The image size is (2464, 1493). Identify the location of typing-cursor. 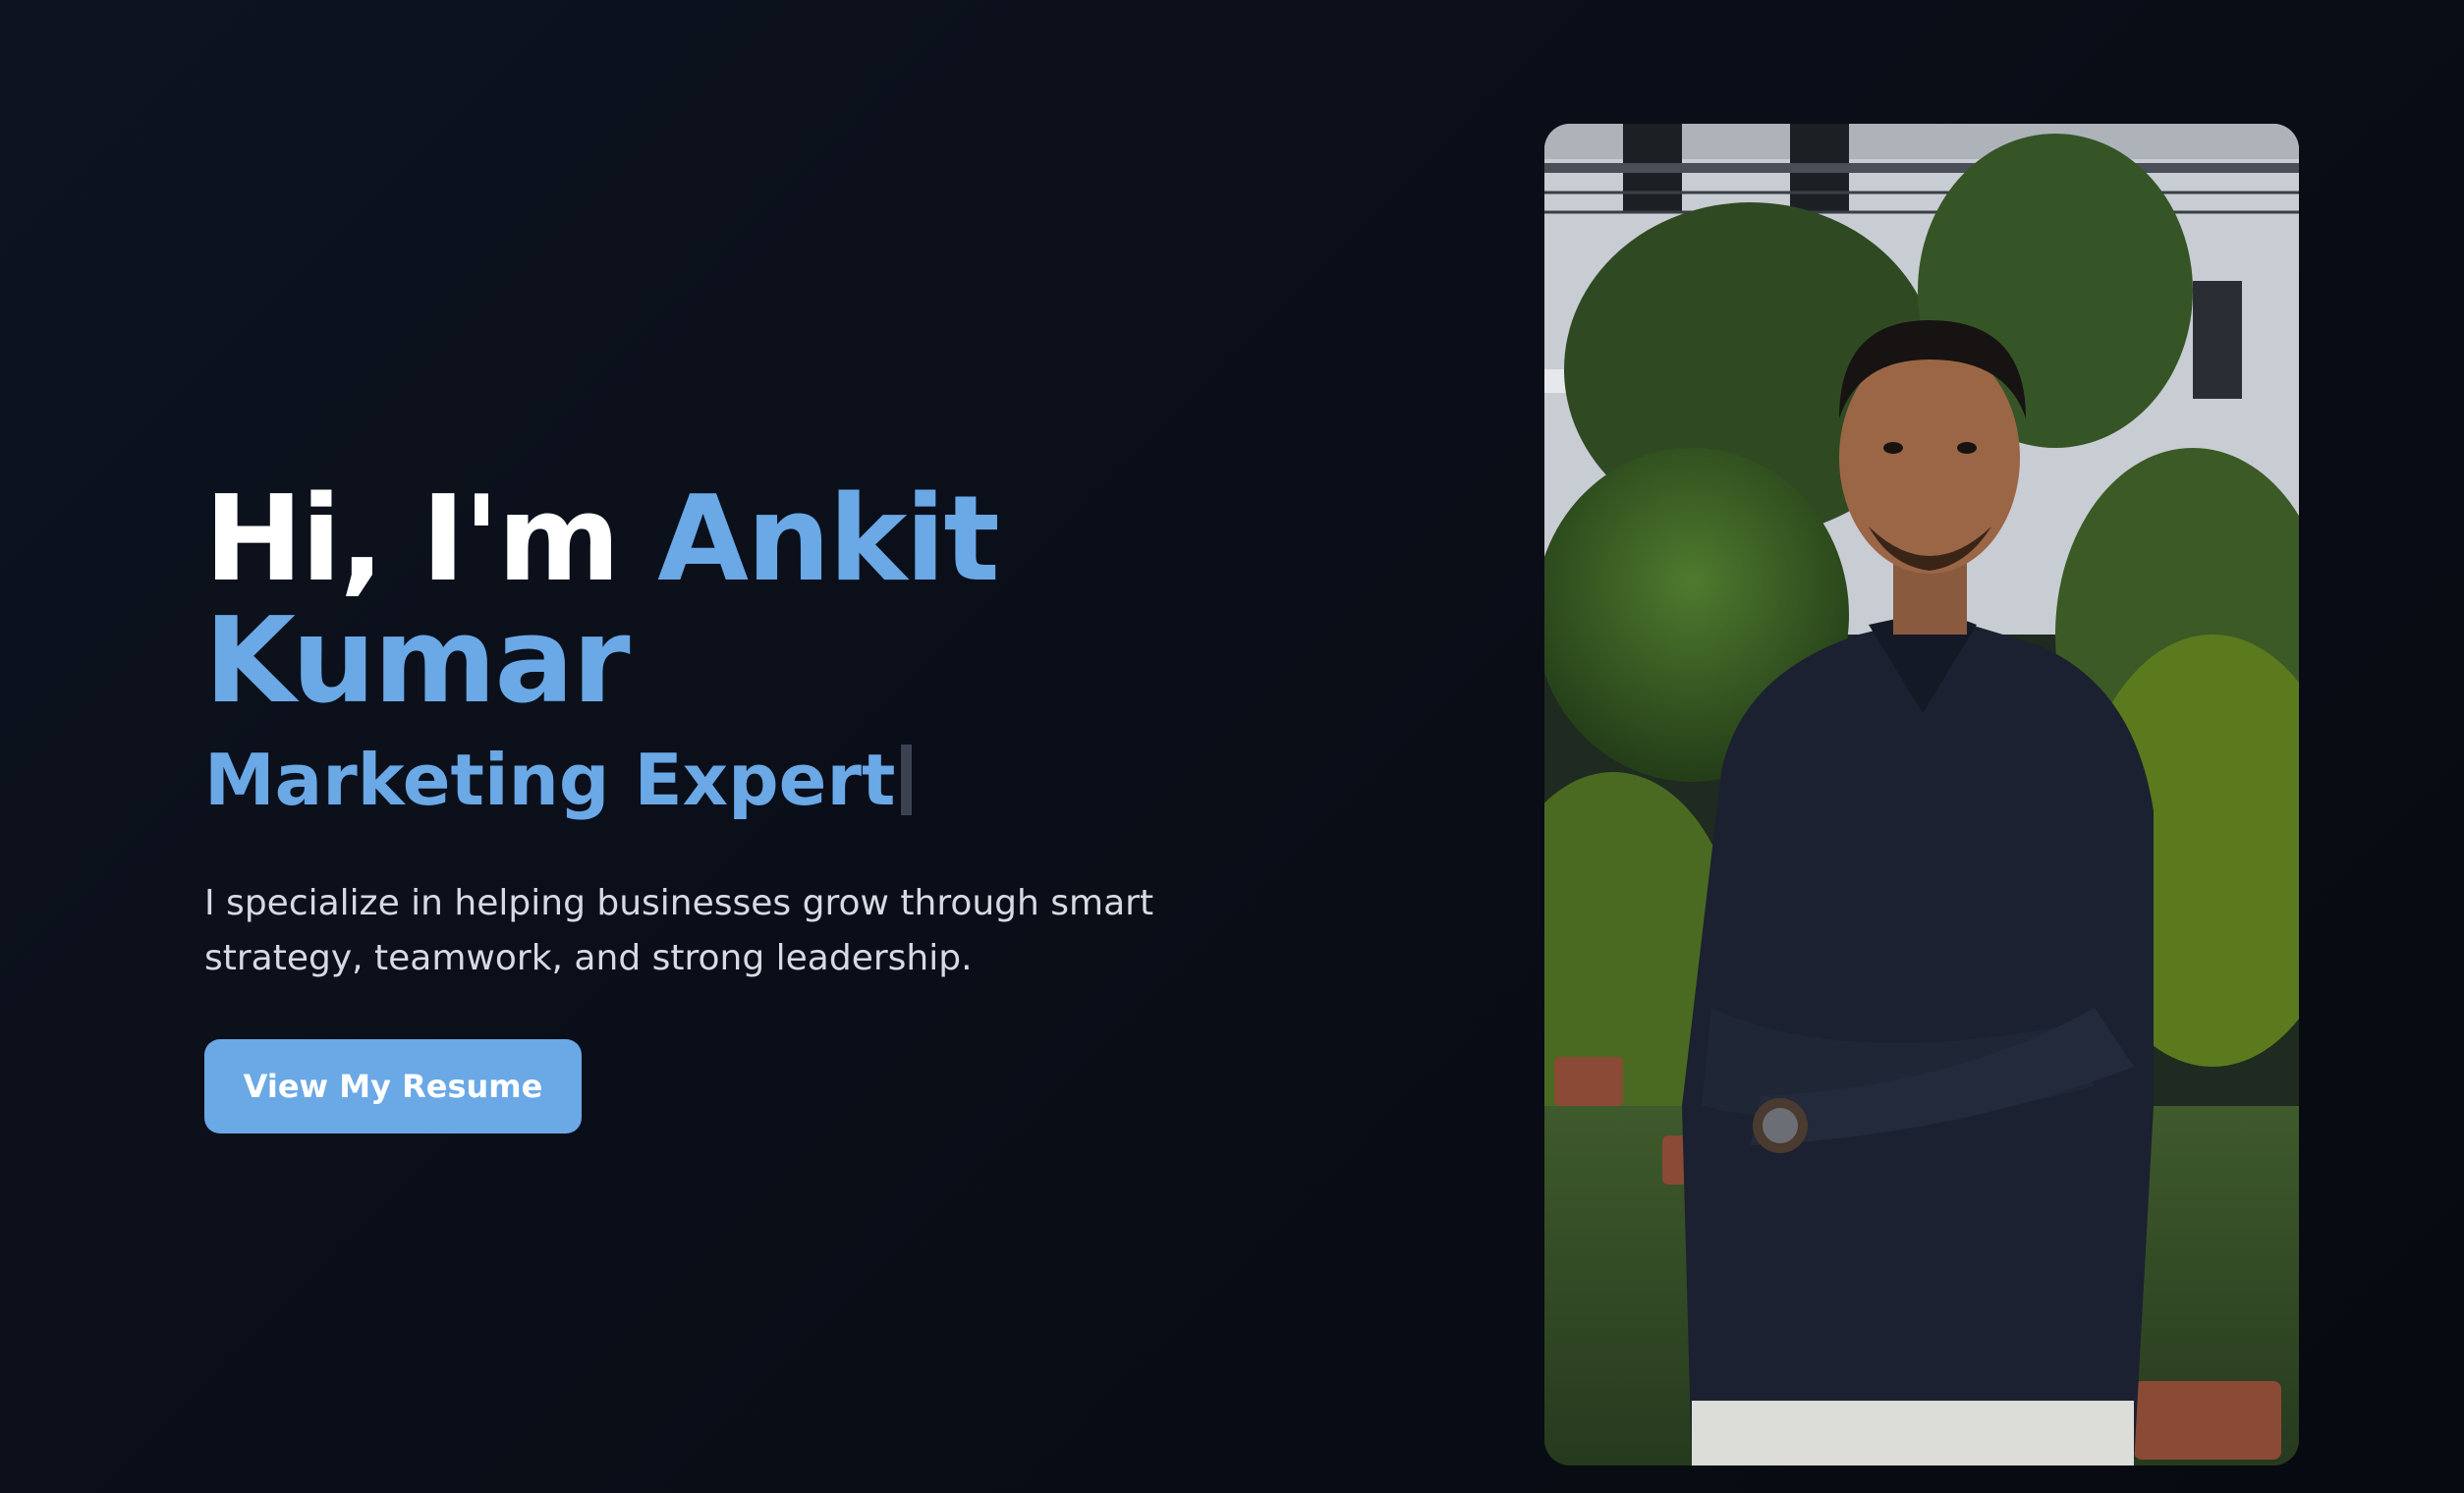
(907, 780).